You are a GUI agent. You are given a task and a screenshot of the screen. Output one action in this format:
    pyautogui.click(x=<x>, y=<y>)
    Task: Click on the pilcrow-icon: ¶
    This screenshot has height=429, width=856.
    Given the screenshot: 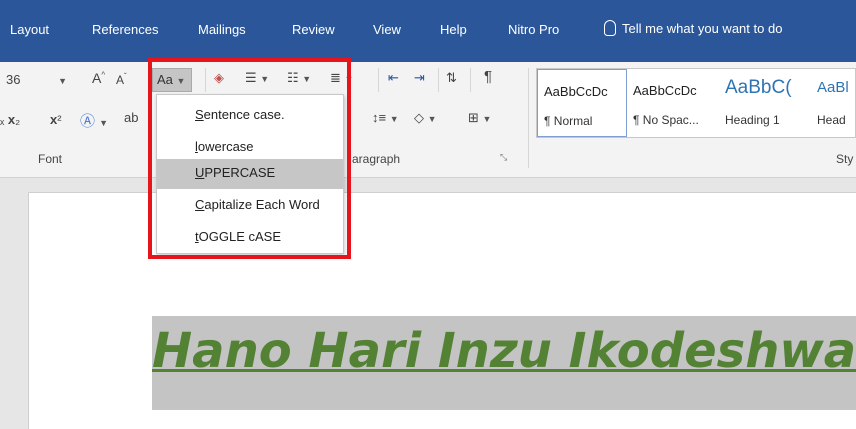 What is the action you would take?
    pyautogui.click(x=488, y=76)
    